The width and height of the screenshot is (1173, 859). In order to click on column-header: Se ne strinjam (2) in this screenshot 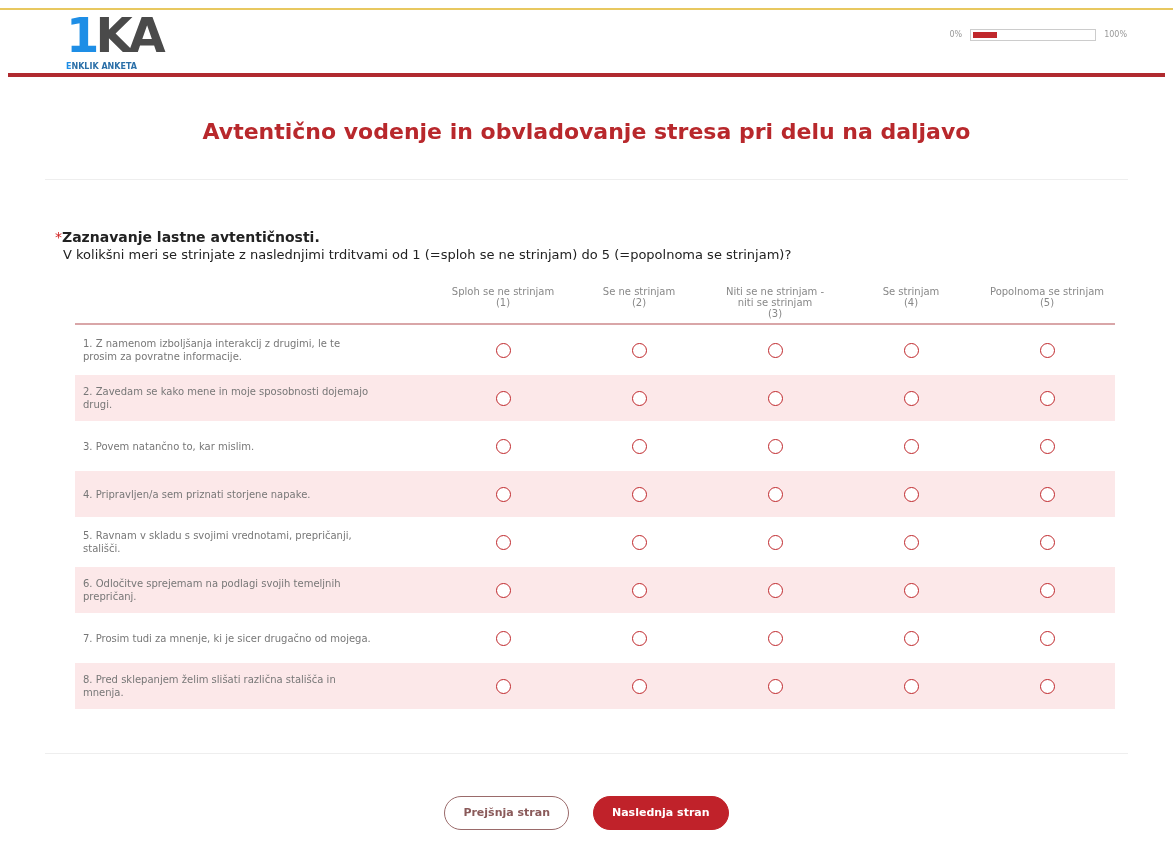, I will do `click(639, 297)`.